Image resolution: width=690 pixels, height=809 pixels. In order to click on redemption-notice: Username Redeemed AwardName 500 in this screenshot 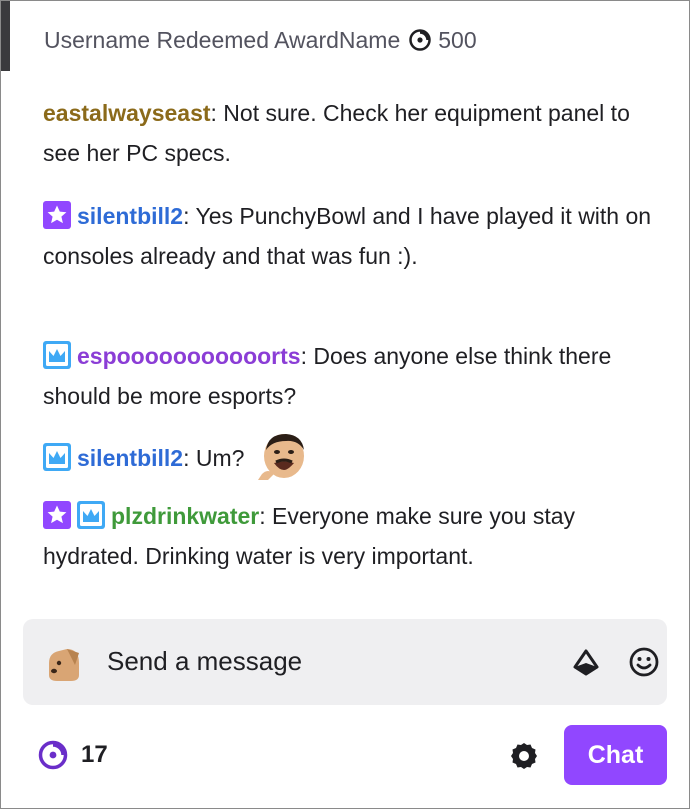, I will do `click(260, 40)`.